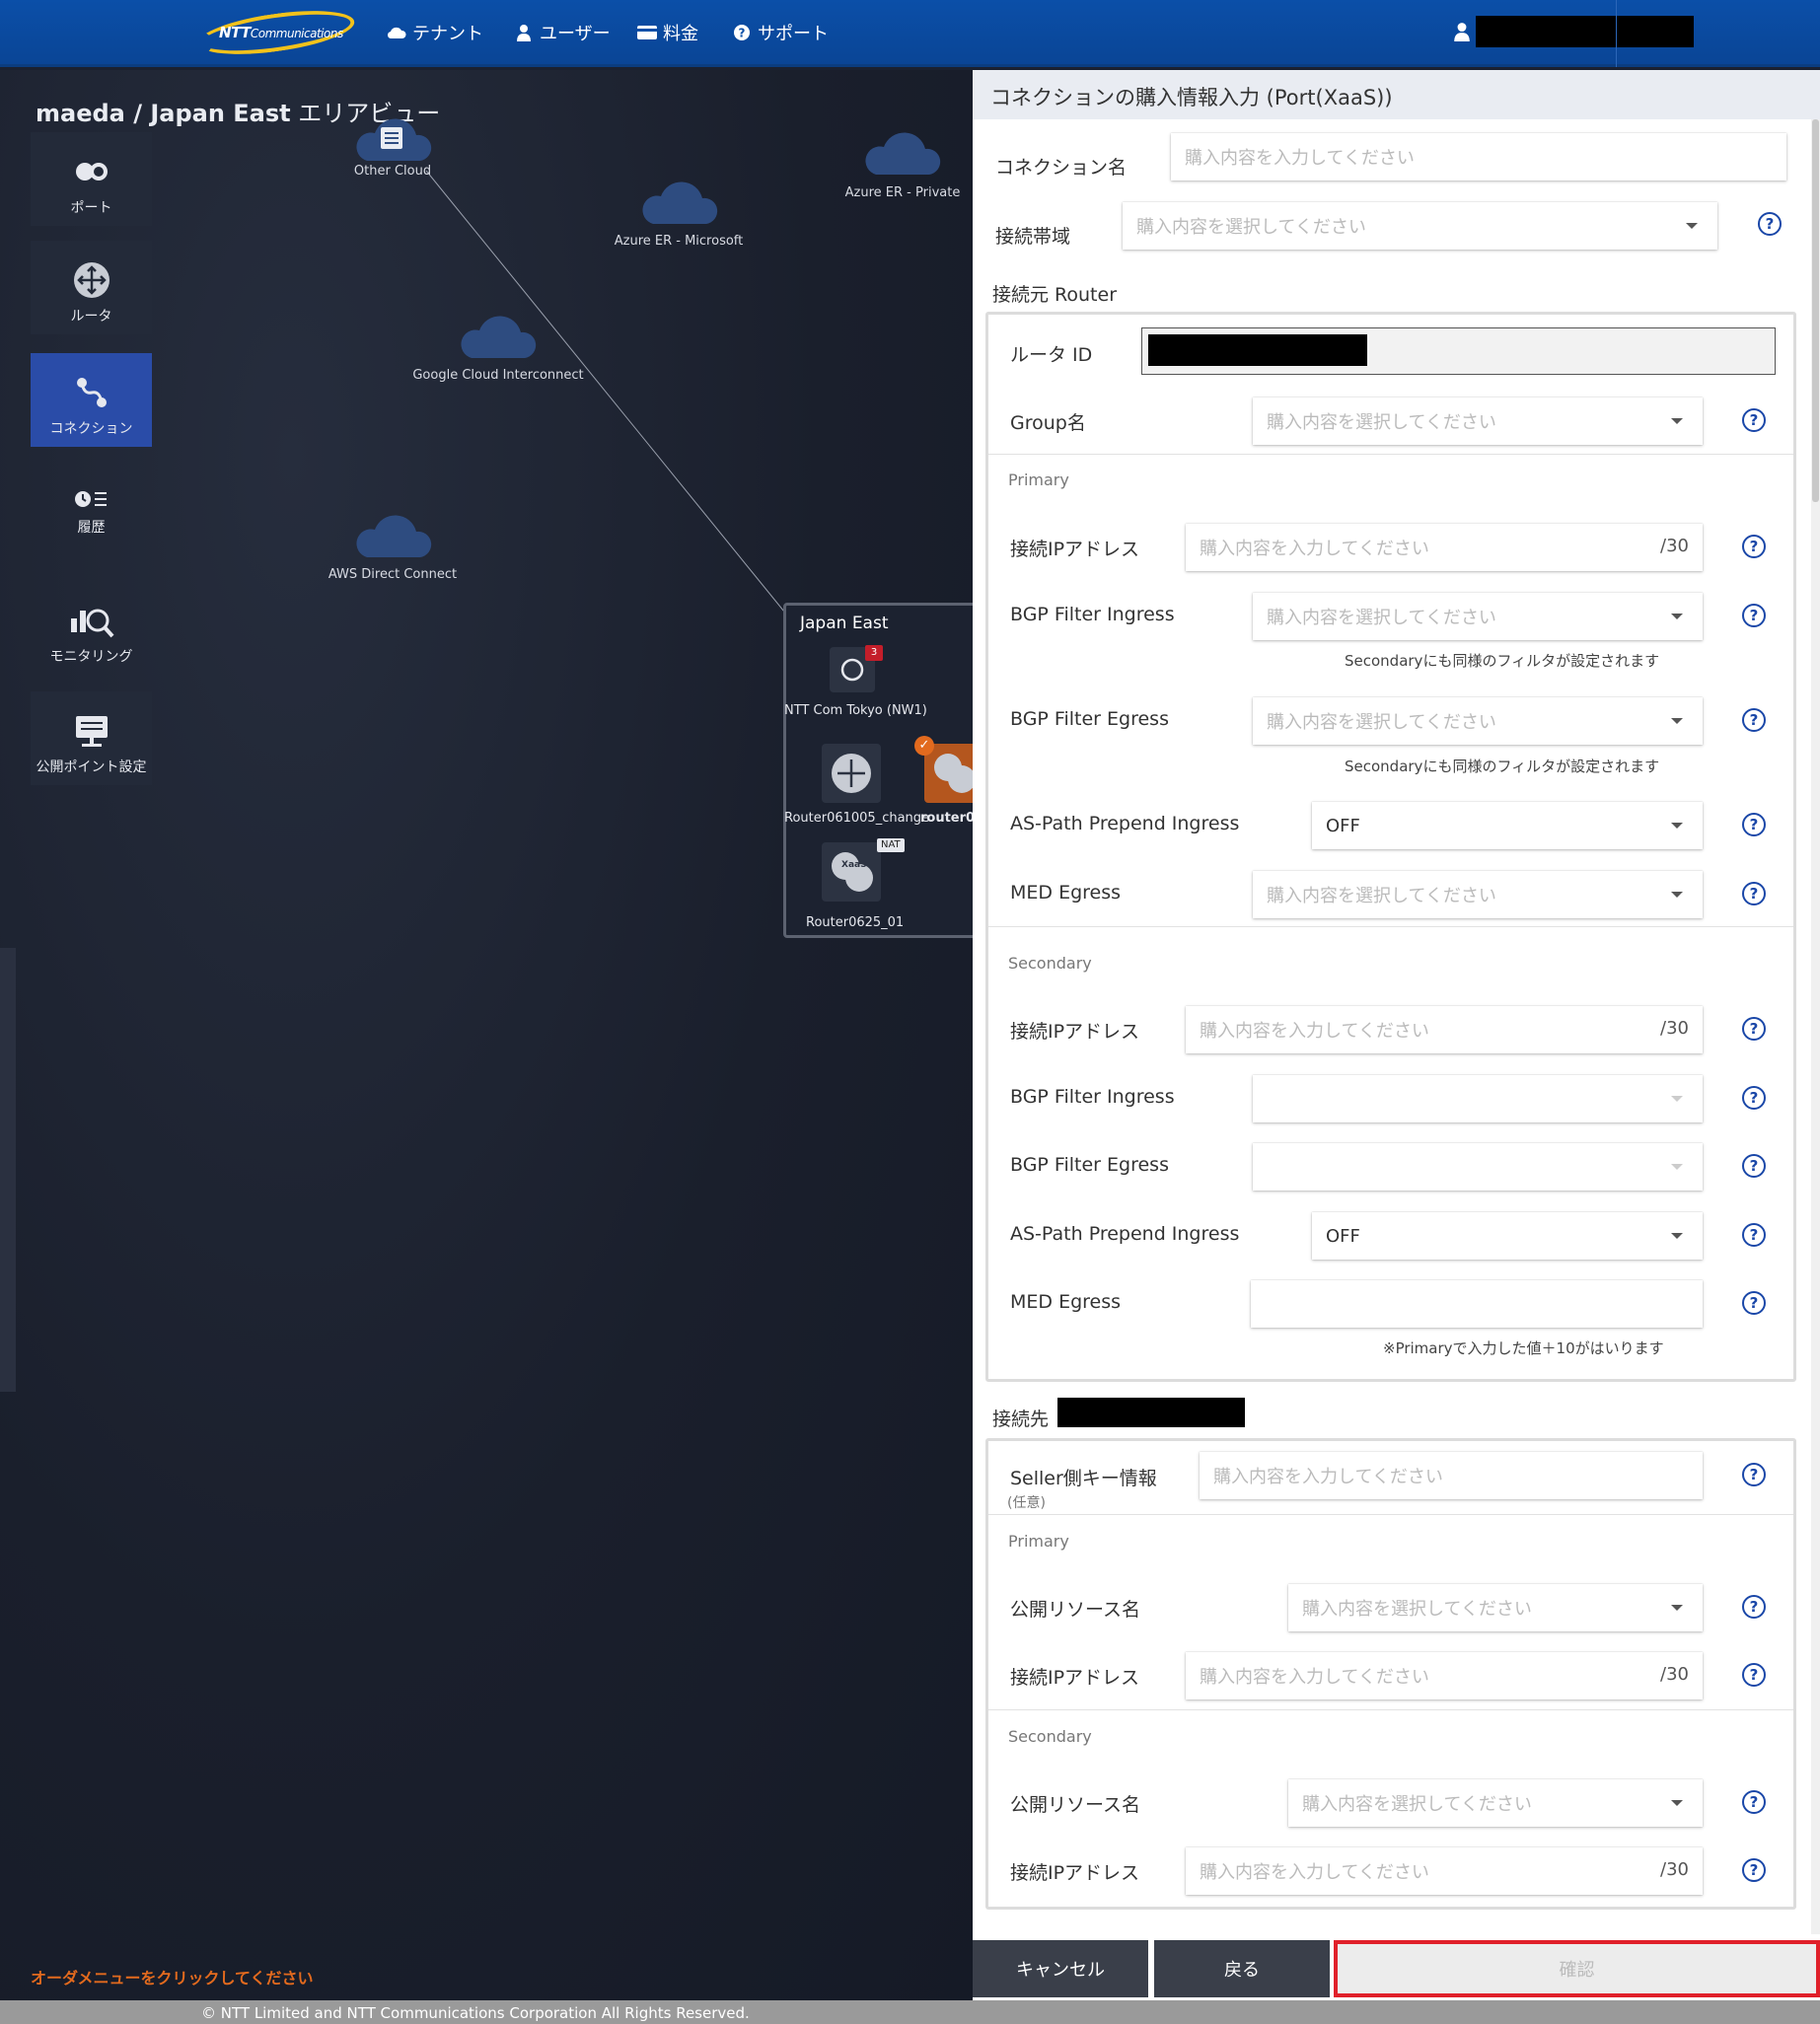  I want to click on dest-secondary-title: Secondary, so click(1050, 1736).